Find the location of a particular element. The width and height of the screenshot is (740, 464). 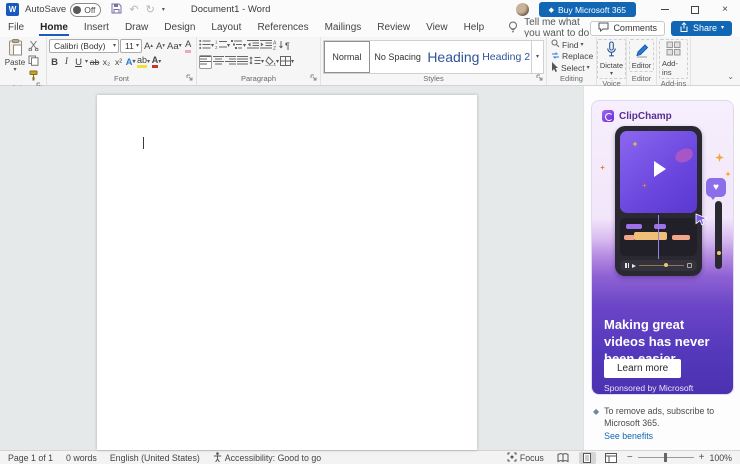

subscript-button: x₂ is located at coordinates (106, 62).